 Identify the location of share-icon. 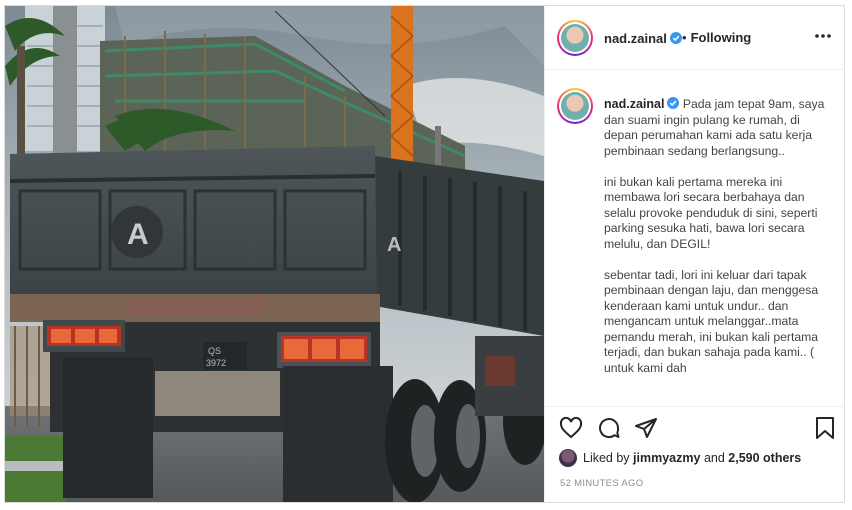
(646, 428).